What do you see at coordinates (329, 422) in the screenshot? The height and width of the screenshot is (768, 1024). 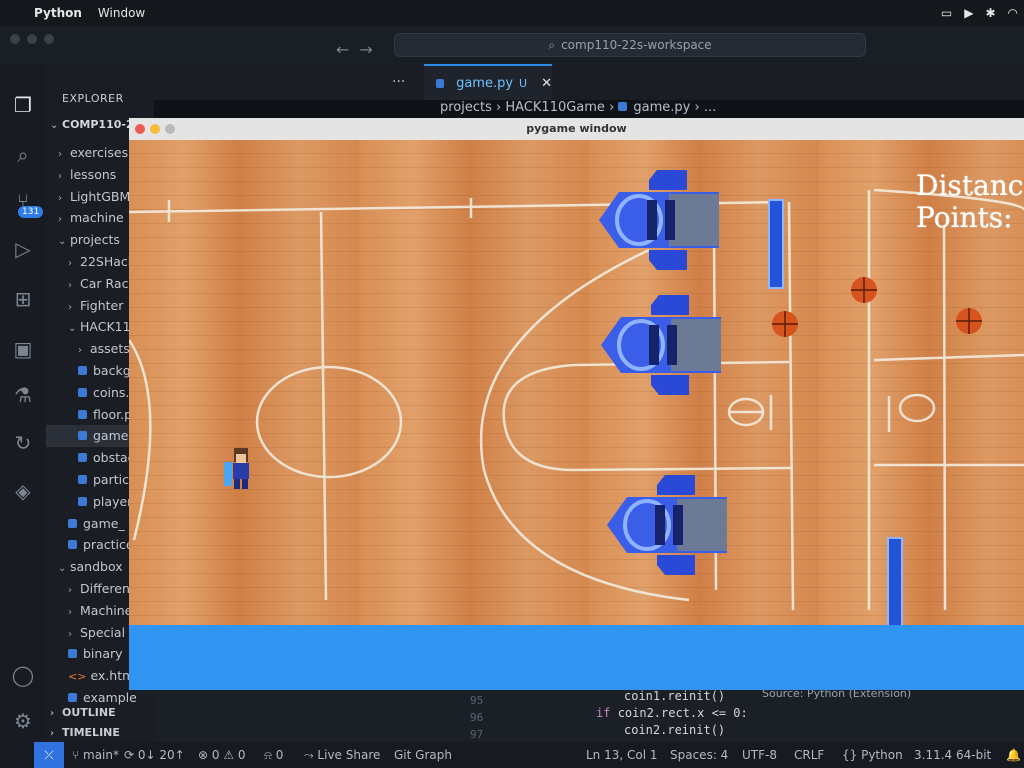 I see `center-circle` at bounding box center [329, 422].